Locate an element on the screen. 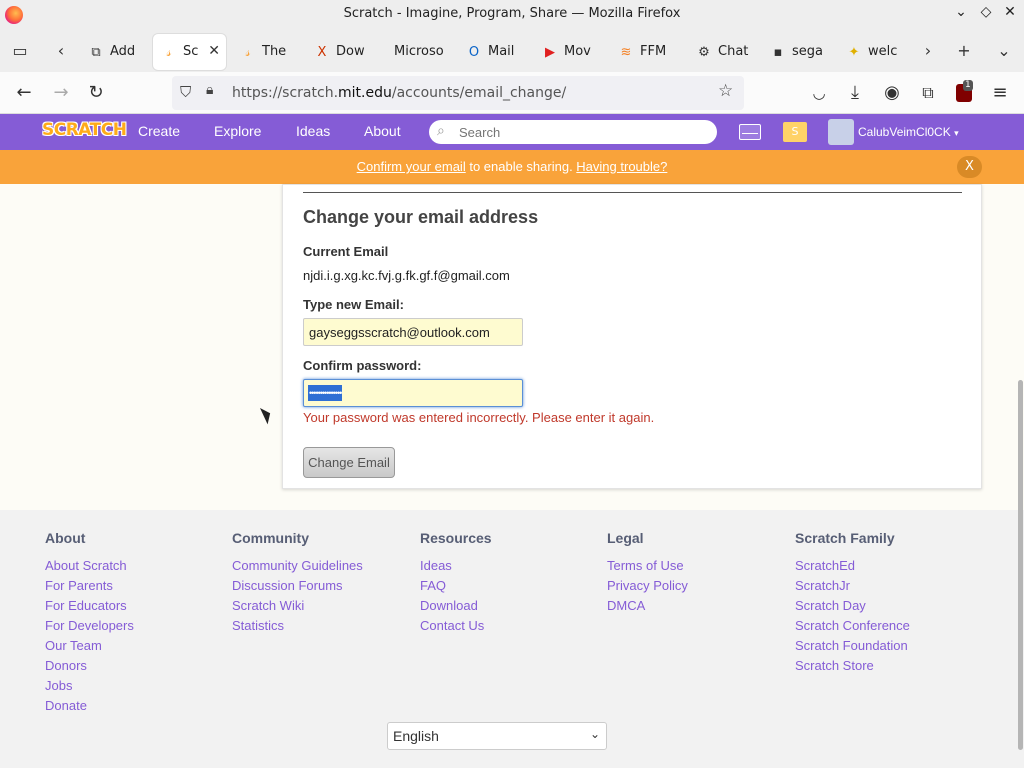 This screenshot has width=1024, height=768. username-menu: CalubVeimCl0CK ▾ is located at coordinates (908, 132).